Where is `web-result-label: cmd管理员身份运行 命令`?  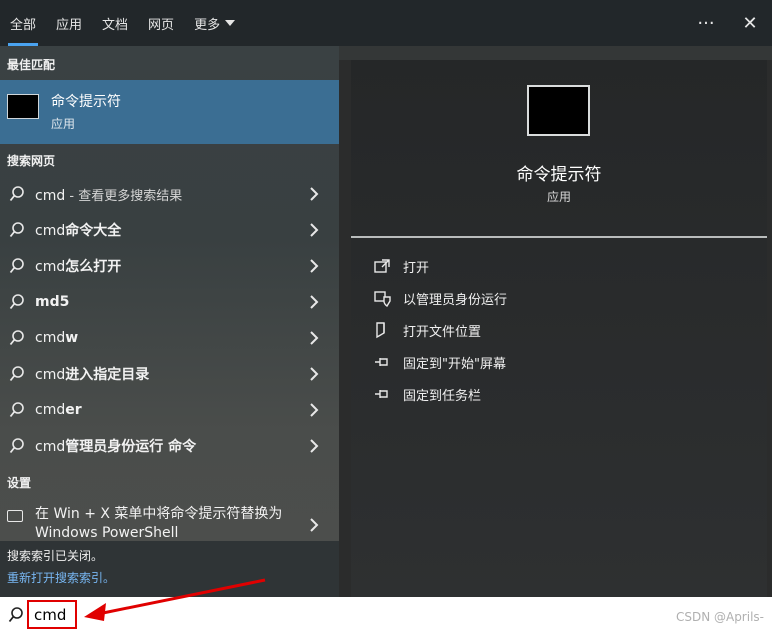 web-result-label: cmd管理员身份运行 命令 is located at coordinates (115, 446).